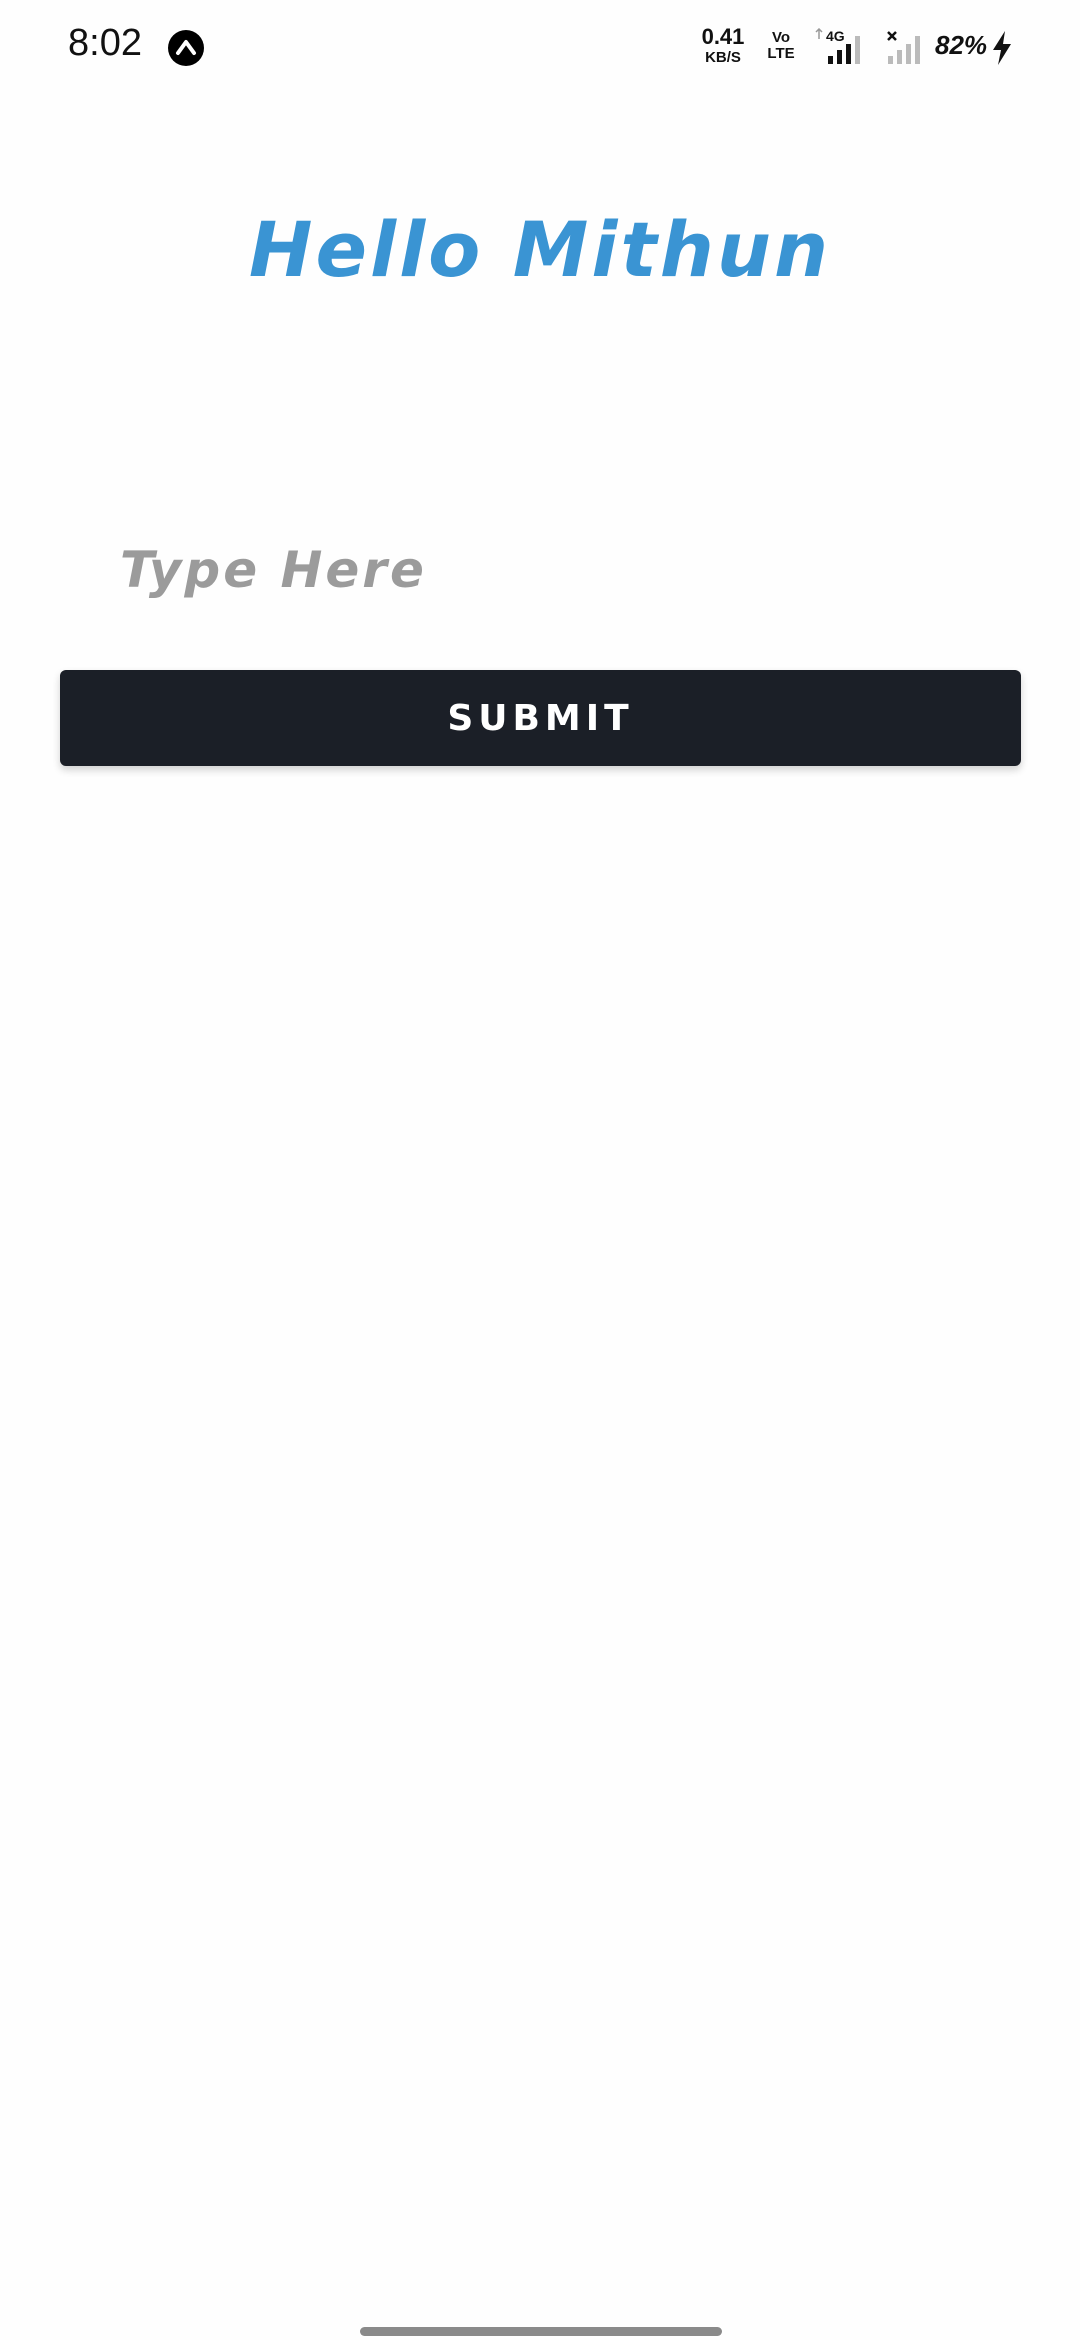 The width and height of the screenshot is (1080, 2340). Describe the element at coordinates (903, 47) in the screenshot. I see `signal-no-sim-icon` at that location.